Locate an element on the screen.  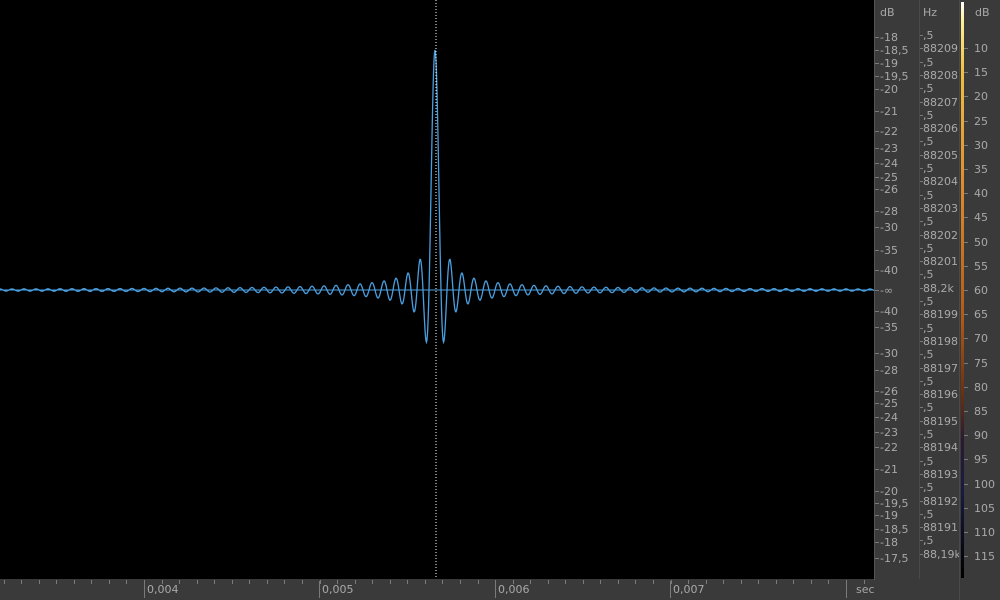
hz-label: 88199 is located at coordinates (940, 315).